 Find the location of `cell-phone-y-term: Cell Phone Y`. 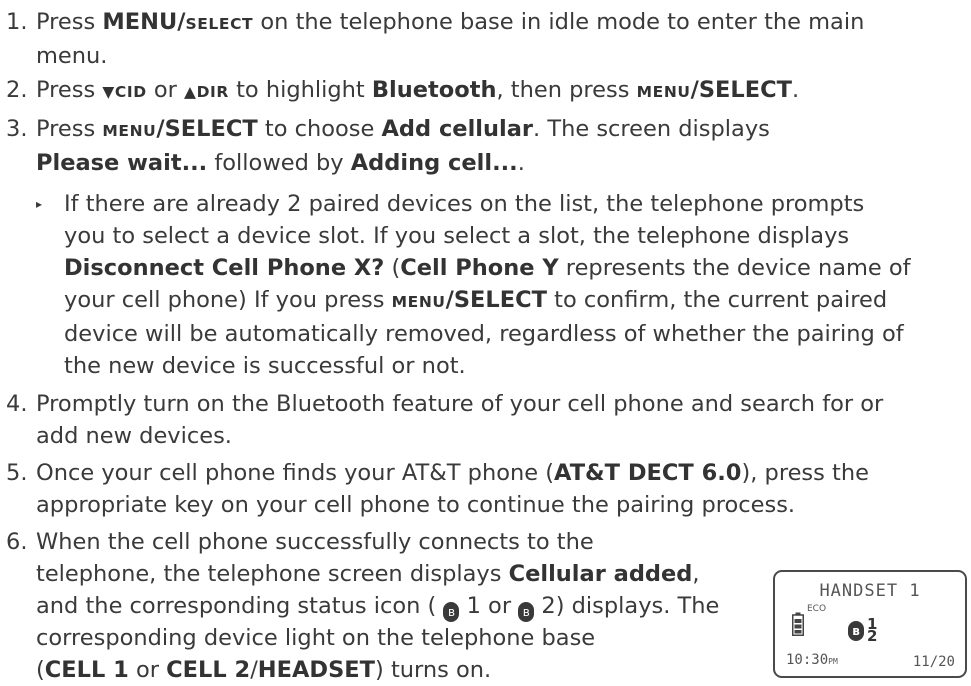

cell-phone-y-term: Cell Phone Y is located at coordinates (479, 268).